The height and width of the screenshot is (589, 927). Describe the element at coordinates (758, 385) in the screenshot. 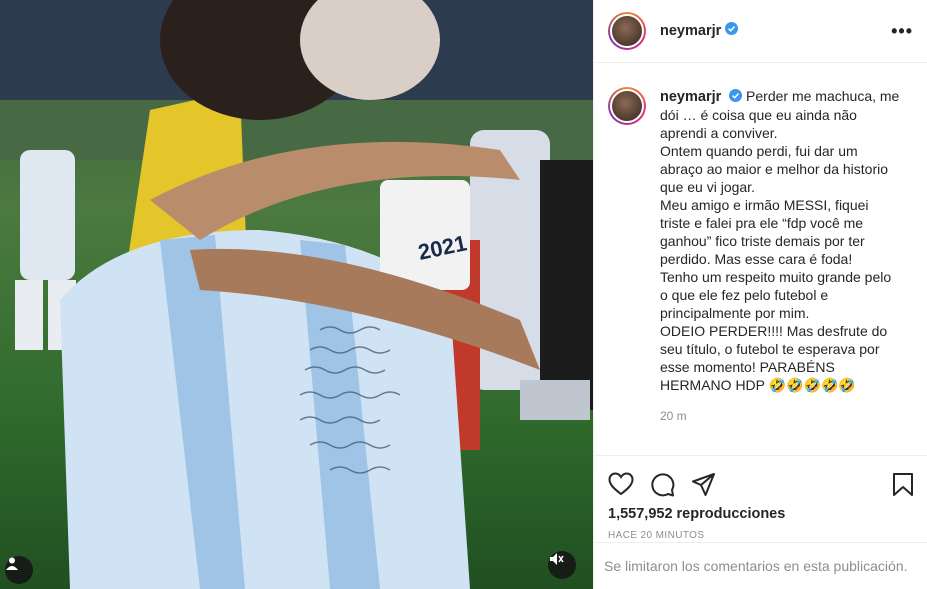

I see `caption-line: HERMANO HDP 🤣🤣🤣🤣🤣` at that location.